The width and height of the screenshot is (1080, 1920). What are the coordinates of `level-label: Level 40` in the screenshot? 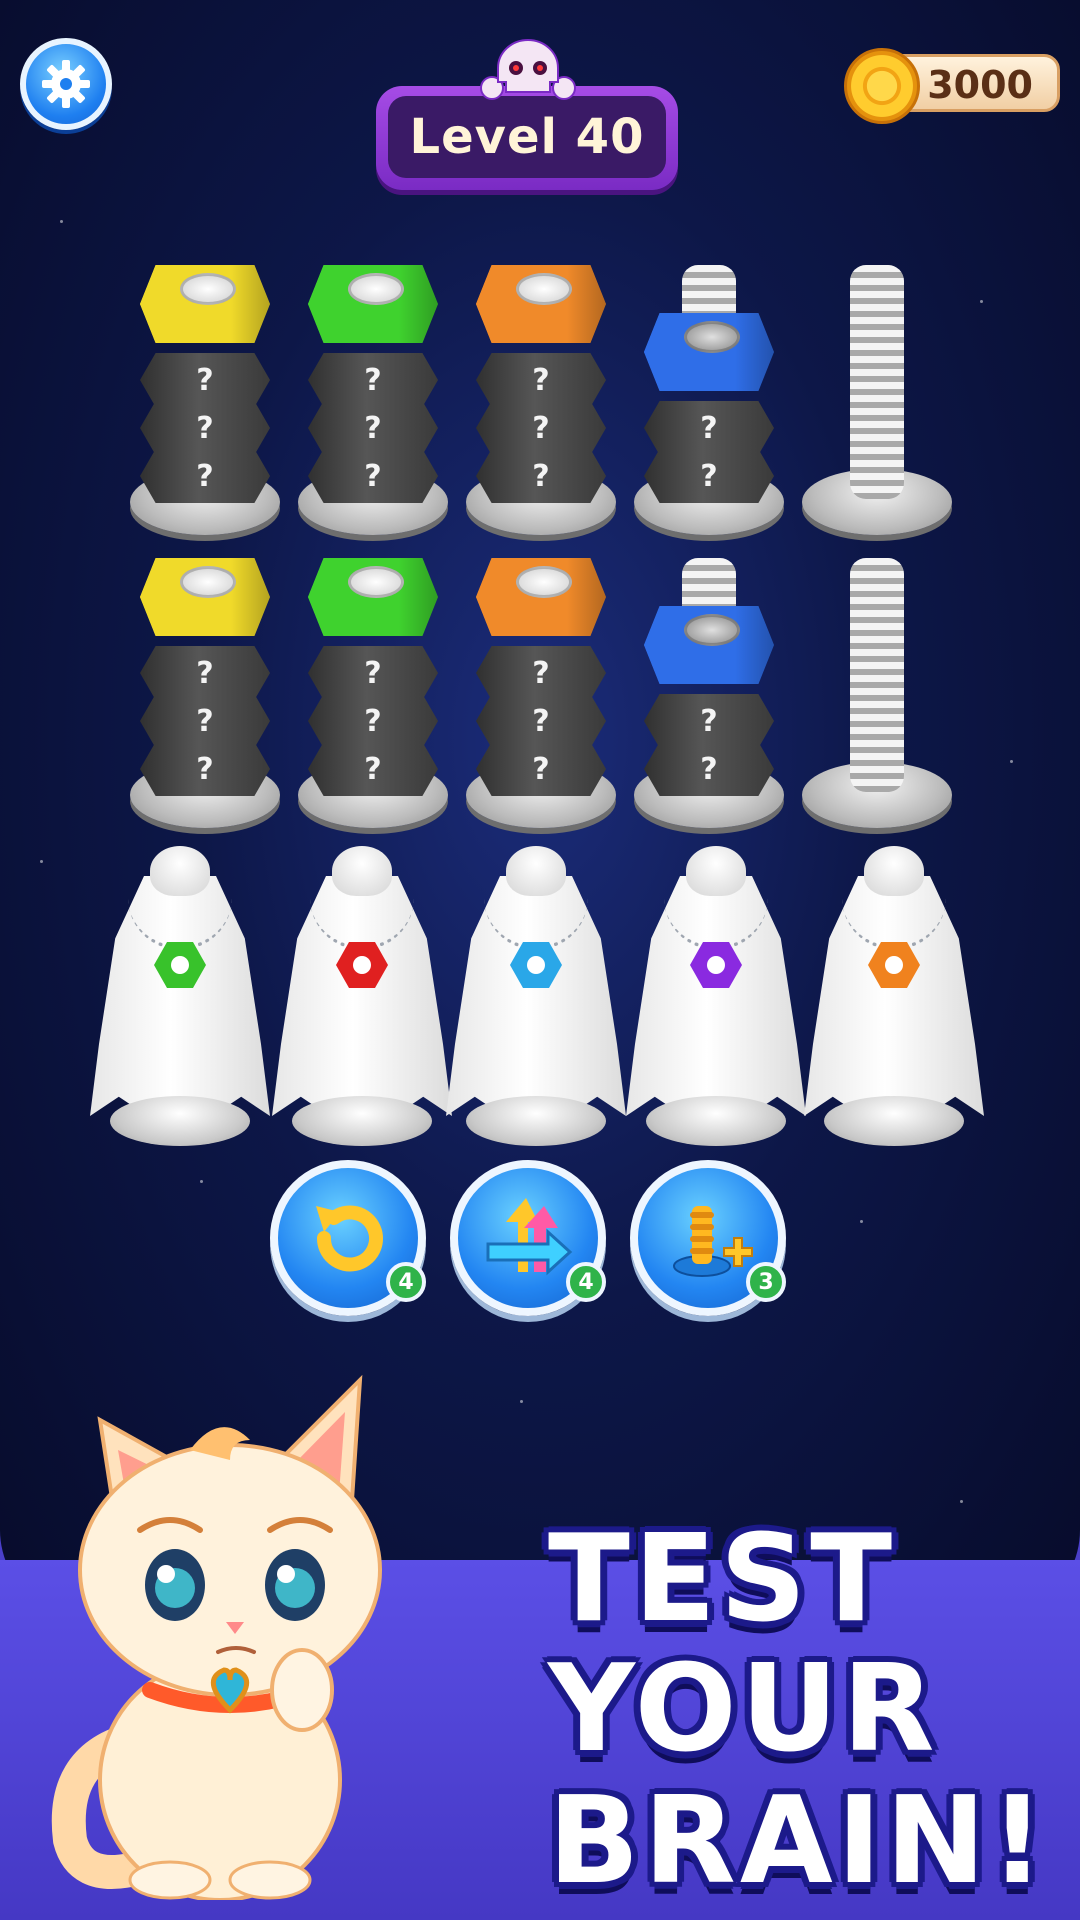 It's located at (527, 137).